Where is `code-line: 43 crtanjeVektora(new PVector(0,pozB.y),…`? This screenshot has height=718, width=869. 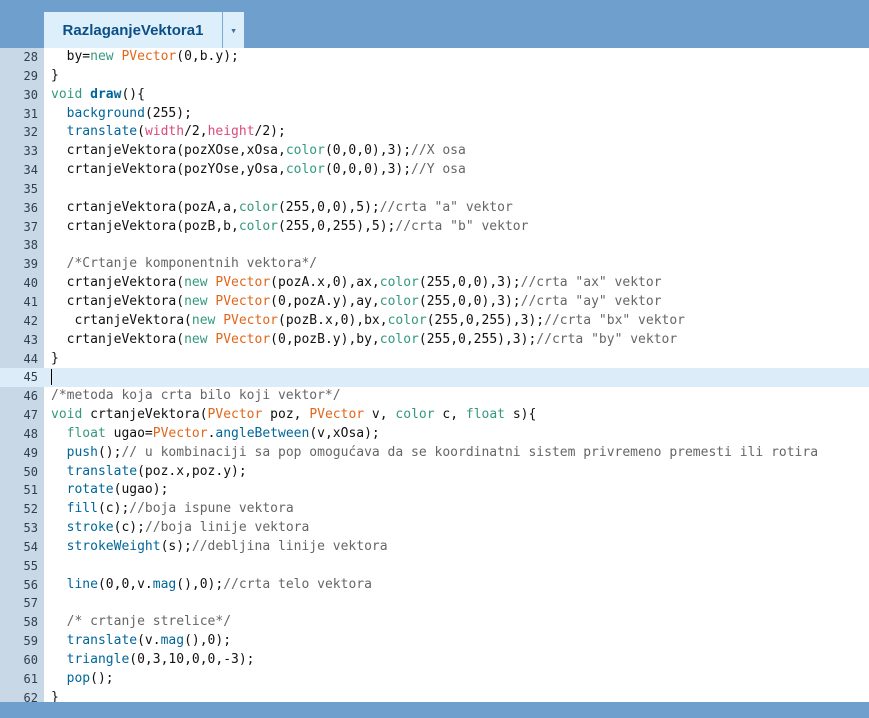
code-line: 43 crtanjeVektora(new PVector(0,pozB.y),… is located at coordinates (434, 340).